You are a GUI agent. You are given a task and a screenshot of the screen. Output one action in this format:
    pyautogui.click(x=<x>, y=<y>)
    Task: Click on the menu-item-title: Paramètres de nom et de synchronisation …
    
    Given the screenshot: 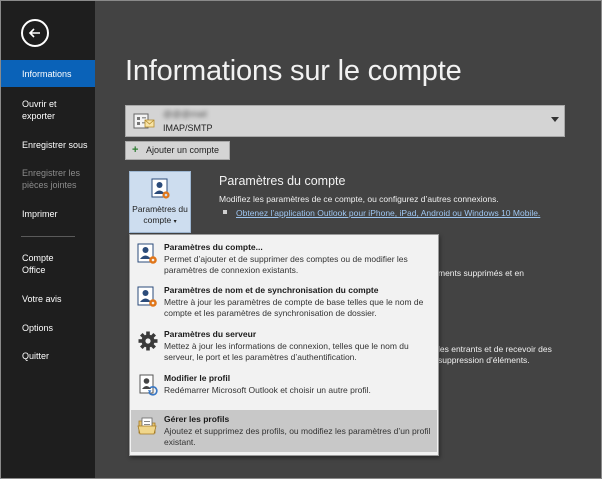 What is the action you would take?
    pyautogui.click(x=271, y=290)
    